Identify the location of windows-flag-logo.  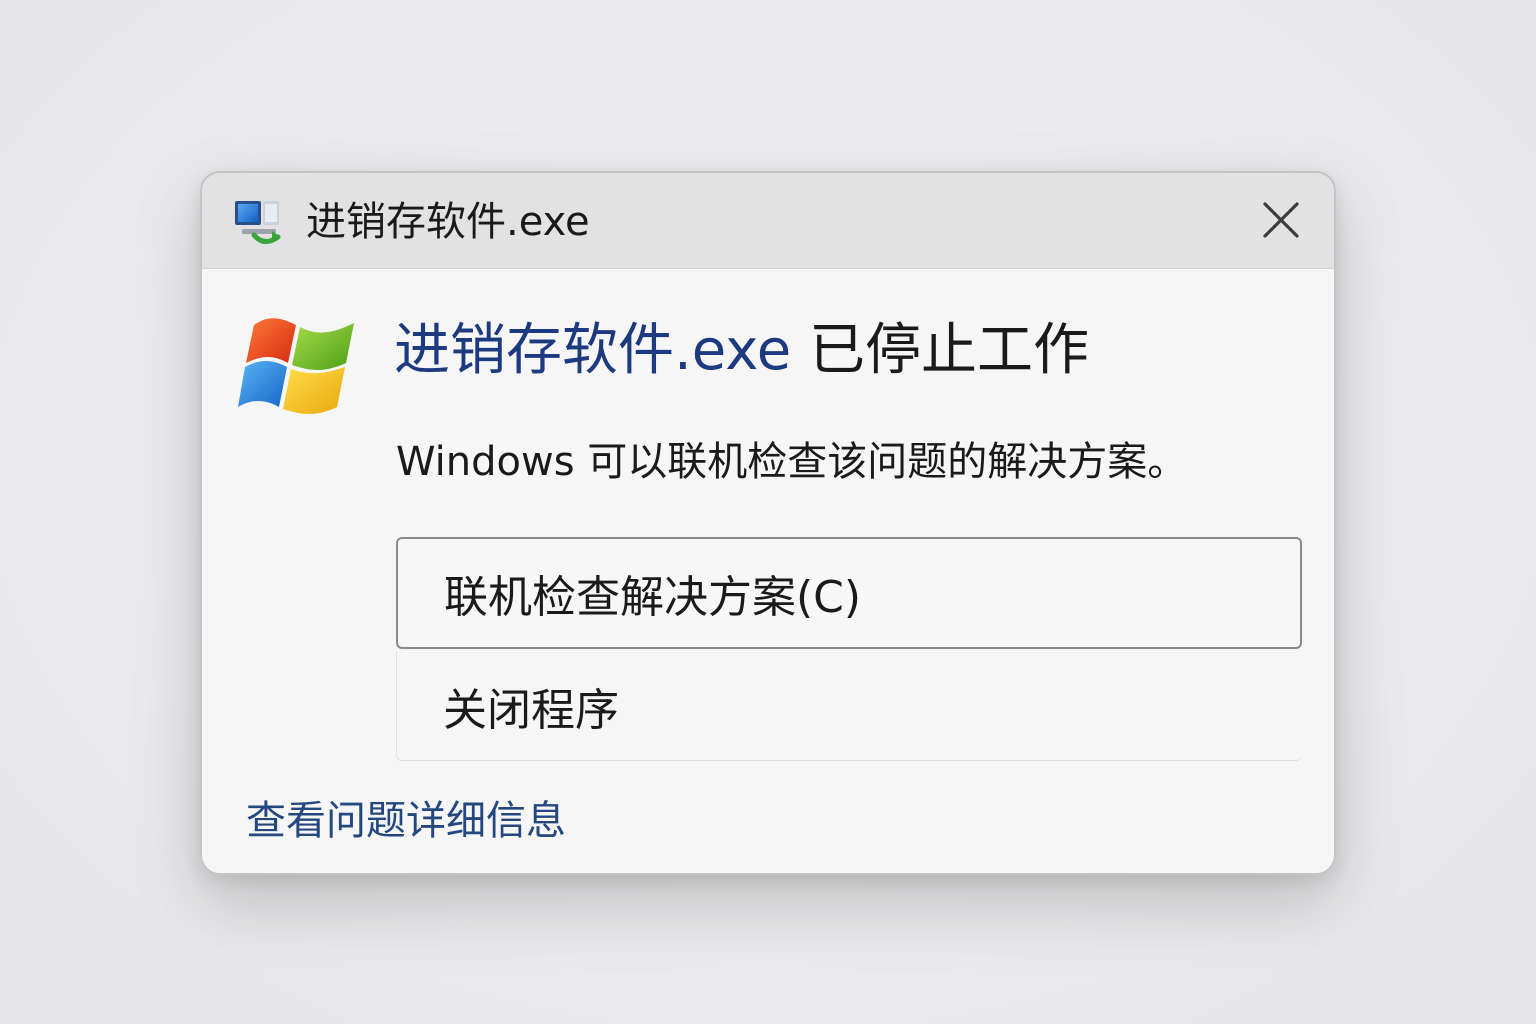
(298, 368).